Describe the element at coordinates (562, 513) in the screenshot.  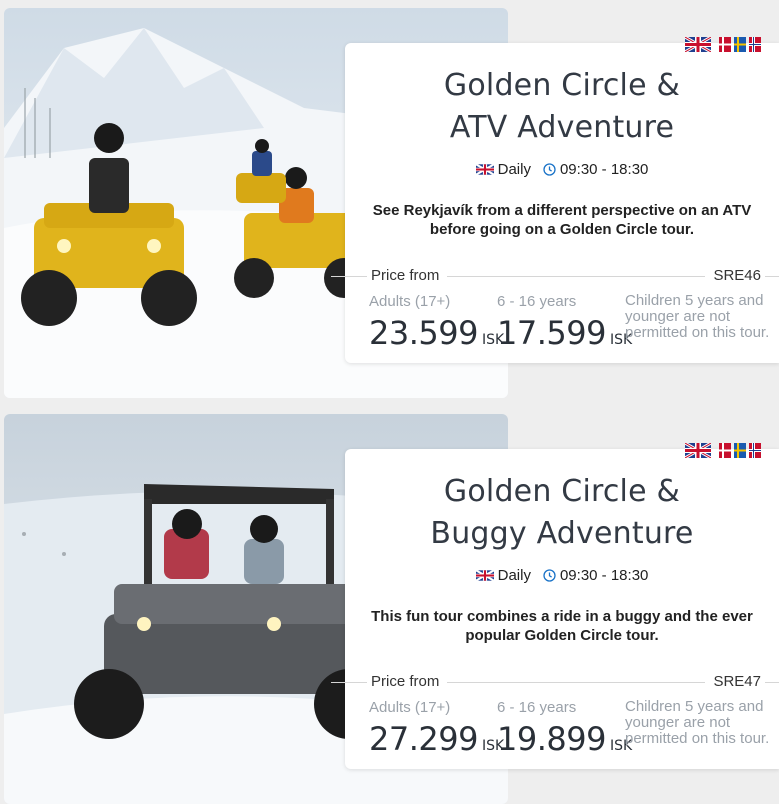
I see `tour-title: Golden Circle & Buggy Adventure` at that location.